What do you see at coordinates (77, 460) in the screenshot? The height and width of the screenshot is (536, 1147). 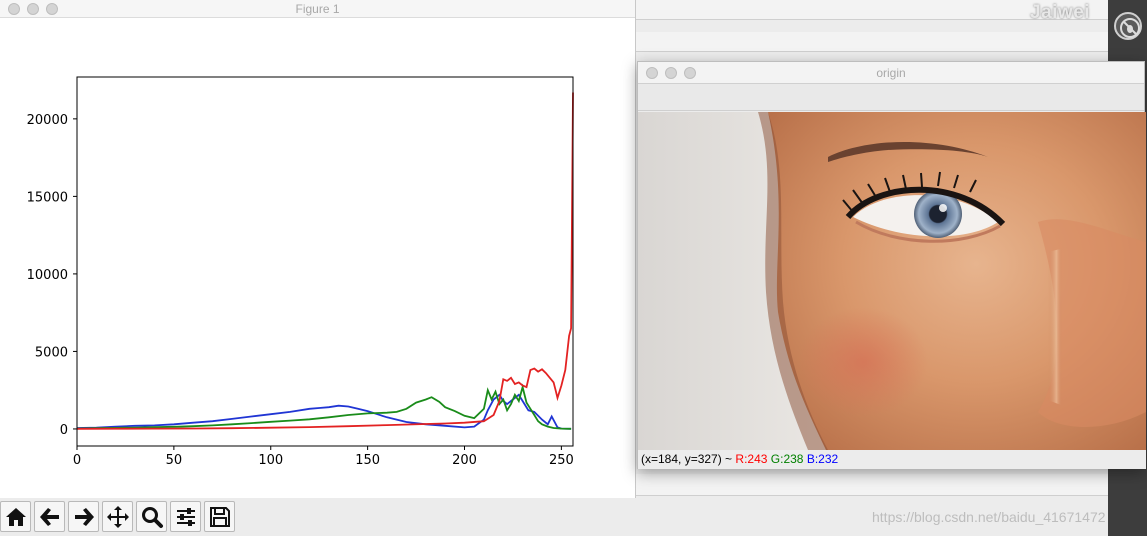 I see `x-tick-label-0: 0` at bounding box center [77, 460].